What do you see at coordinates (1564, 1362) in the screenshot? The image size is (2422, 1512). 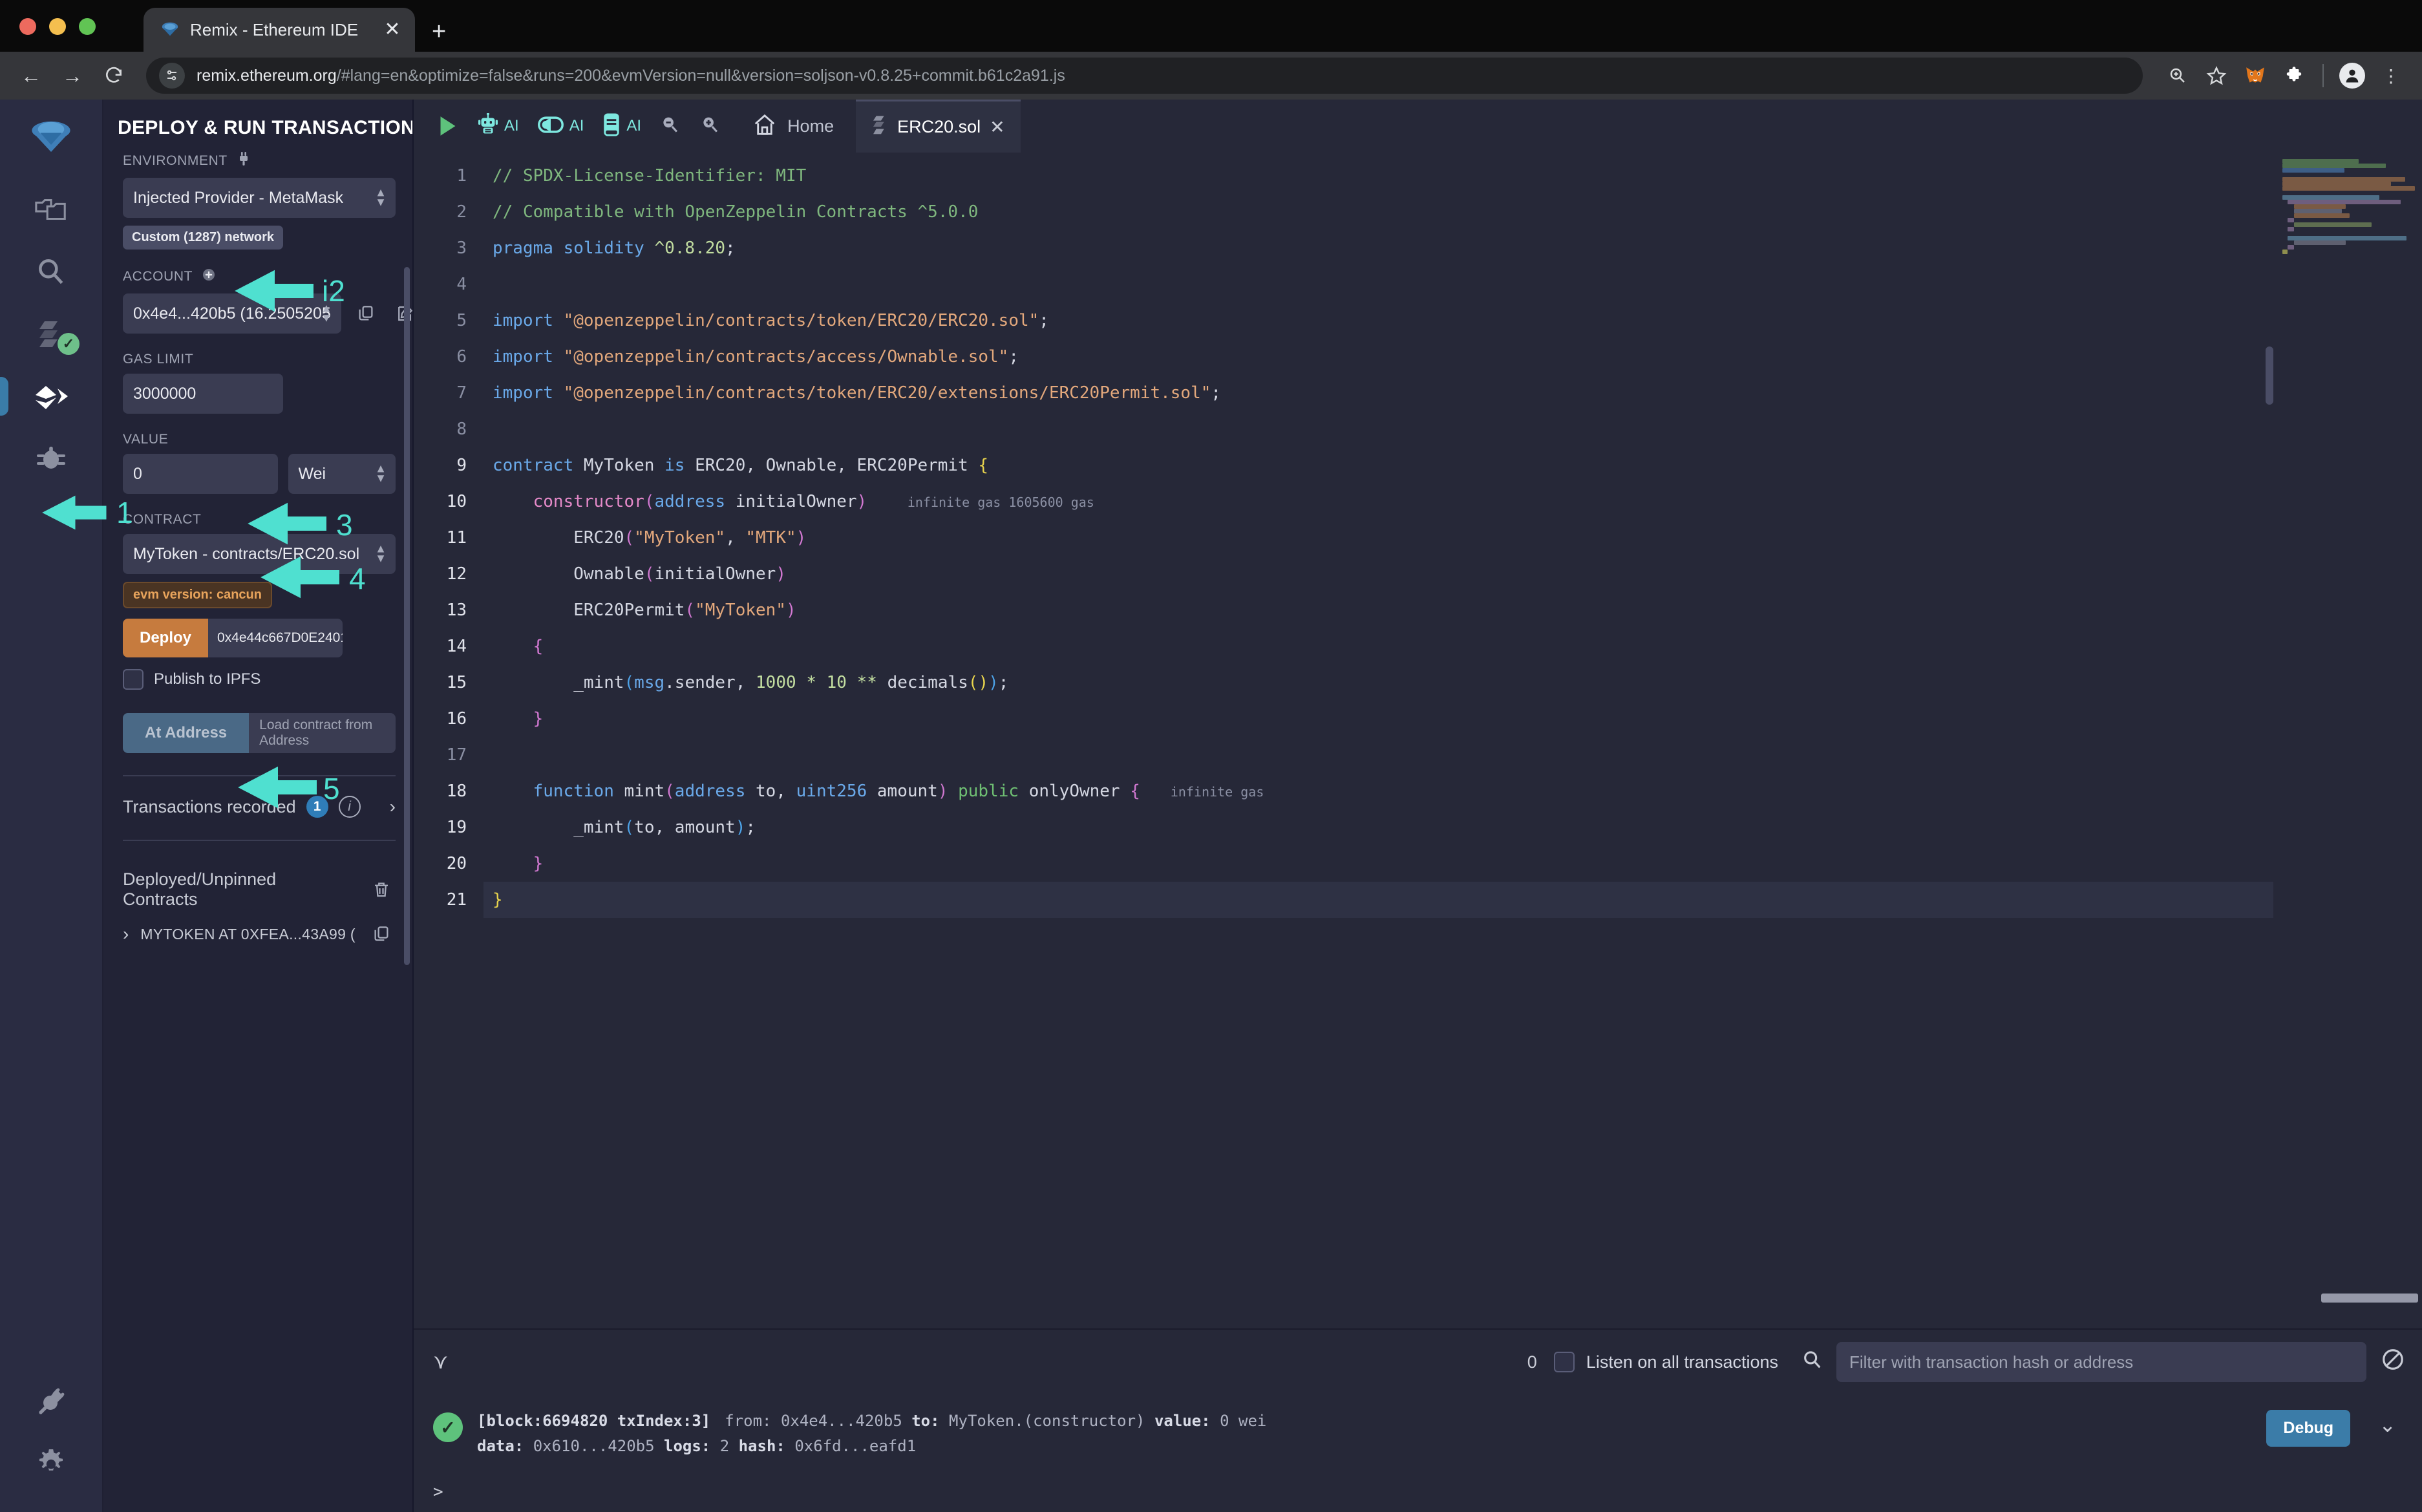 I see `listen-all-transactions-checkbox` at bounding box center [1564, 1362].